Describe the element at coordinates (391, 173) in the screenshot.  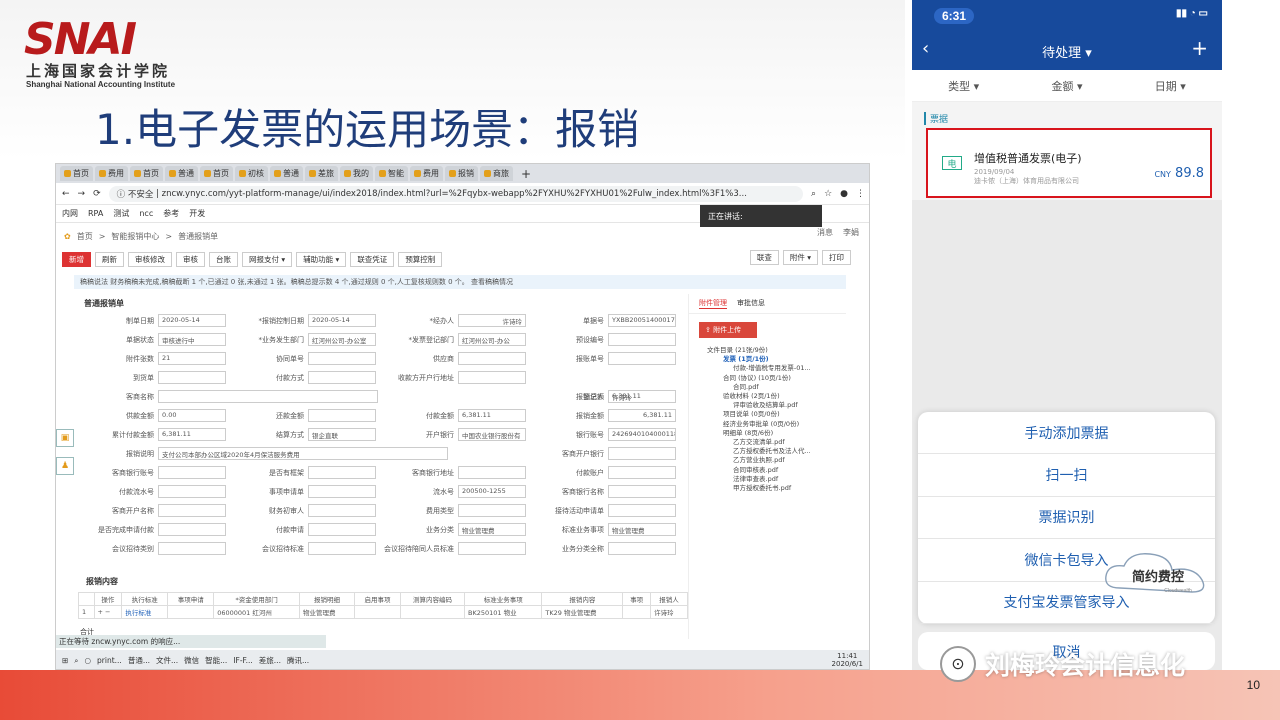
I see `browser-tab: 智能` at that location.